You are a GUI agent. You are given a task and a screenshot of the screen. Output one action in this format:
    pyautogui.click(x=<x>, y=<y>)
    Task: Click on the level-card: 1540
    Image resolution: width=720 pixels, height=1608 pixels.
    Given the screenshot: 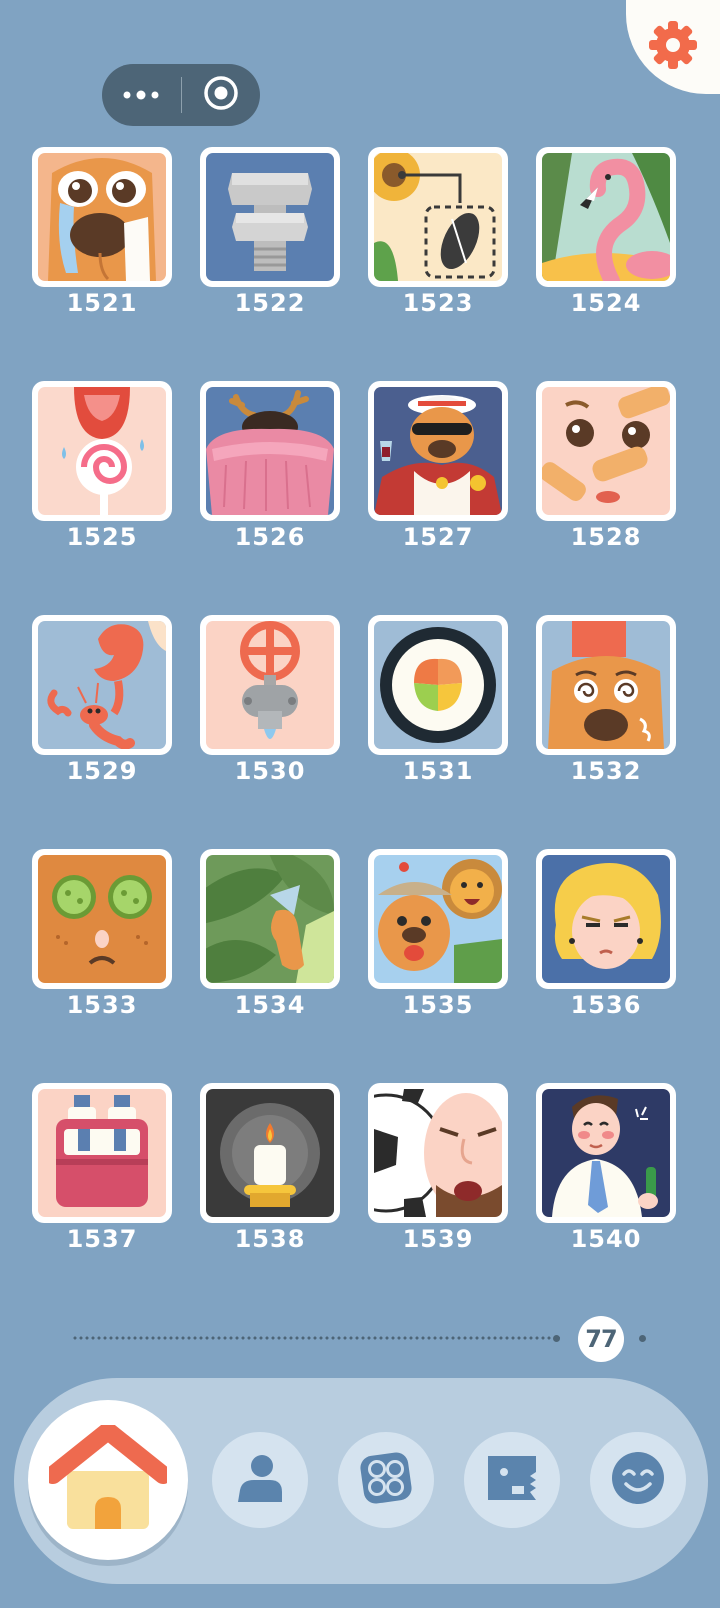 What is the action you would take?
    pyautogui.click(x=606, y=1168)
    